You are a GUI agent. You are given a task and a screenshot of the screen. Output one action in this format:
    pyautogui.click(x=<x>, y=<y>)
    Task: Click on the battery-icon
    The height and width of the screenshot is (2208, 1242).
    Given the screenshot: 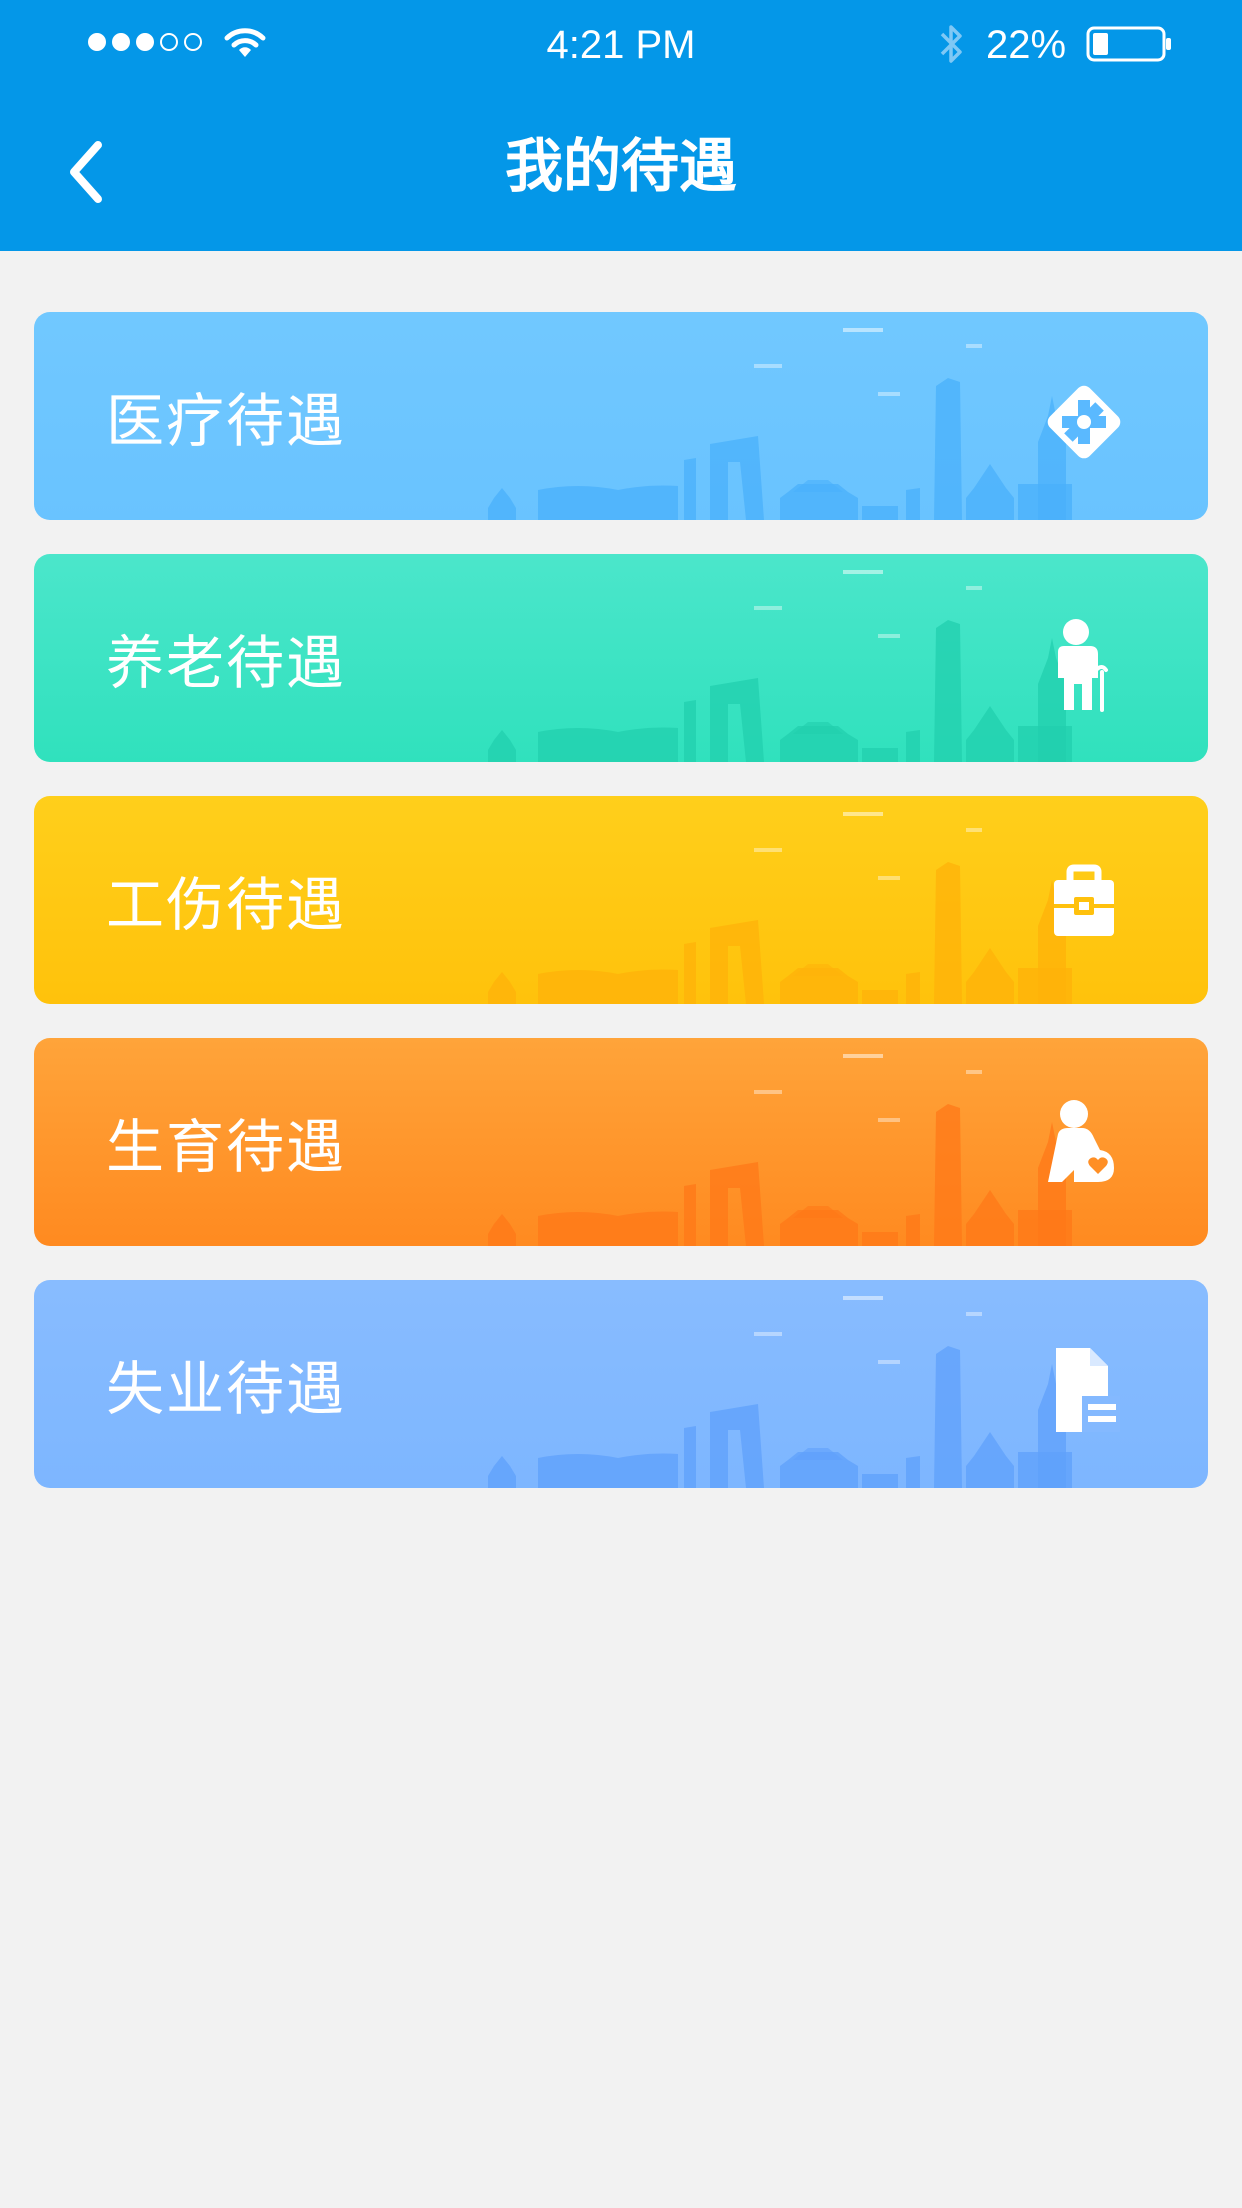 What is the action you would take?
    pyautogui.click(x=1128, y=44)
    